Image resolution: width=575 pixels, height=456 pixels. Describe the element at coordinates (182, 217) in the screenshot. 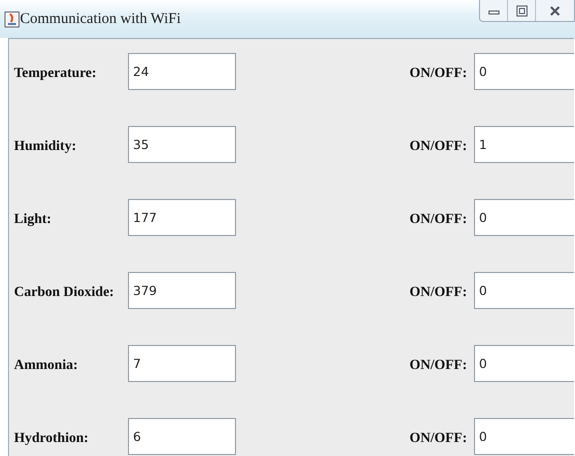

I see `value-field: 177` at that location.